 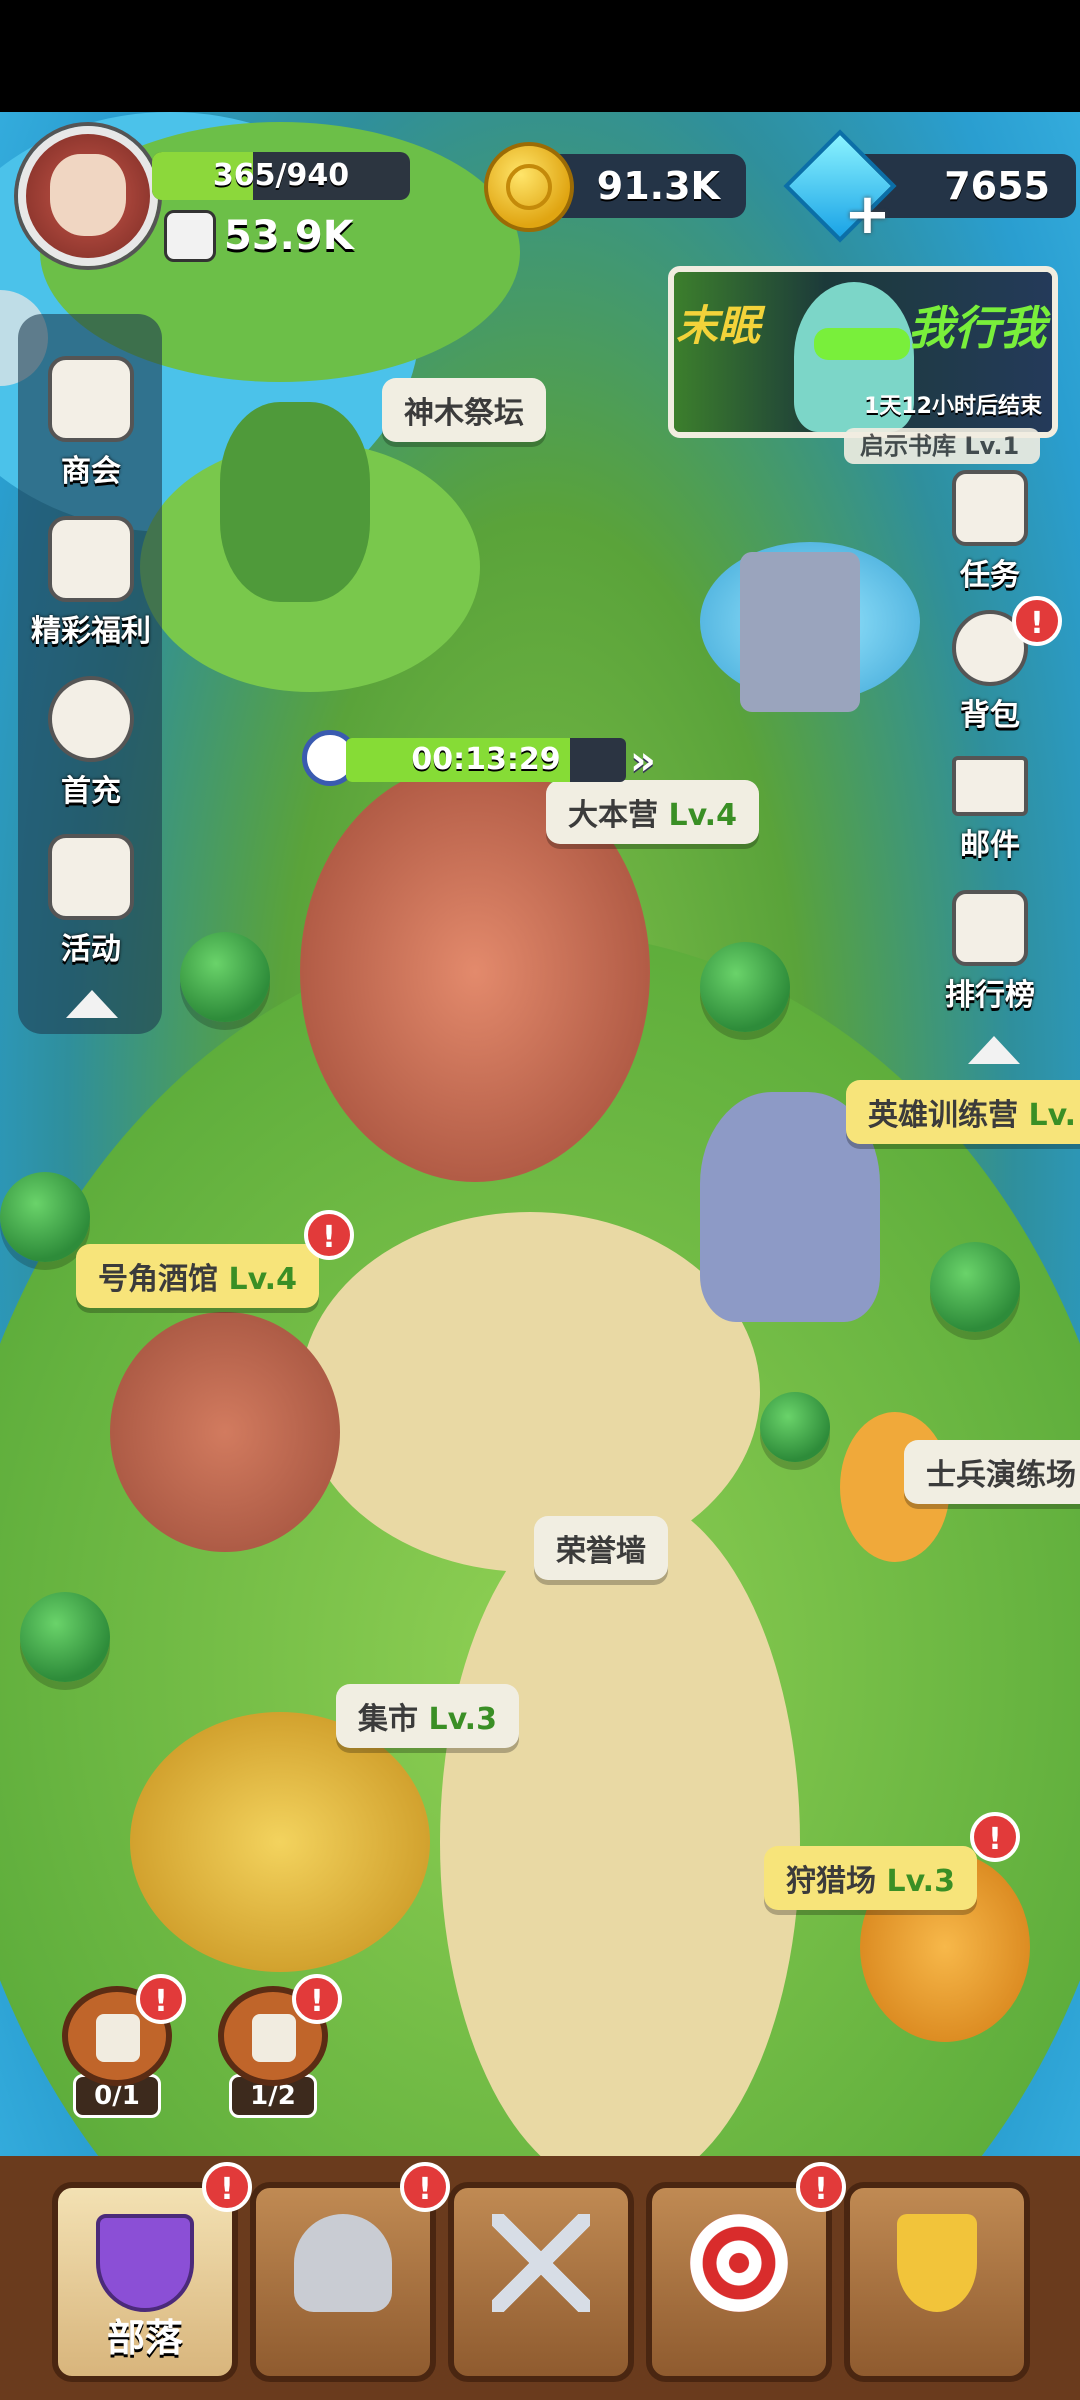 What do you see at coordinates (280, 1842) in the screenshot?
I see `market-building` at bounding box center [280, 1842].